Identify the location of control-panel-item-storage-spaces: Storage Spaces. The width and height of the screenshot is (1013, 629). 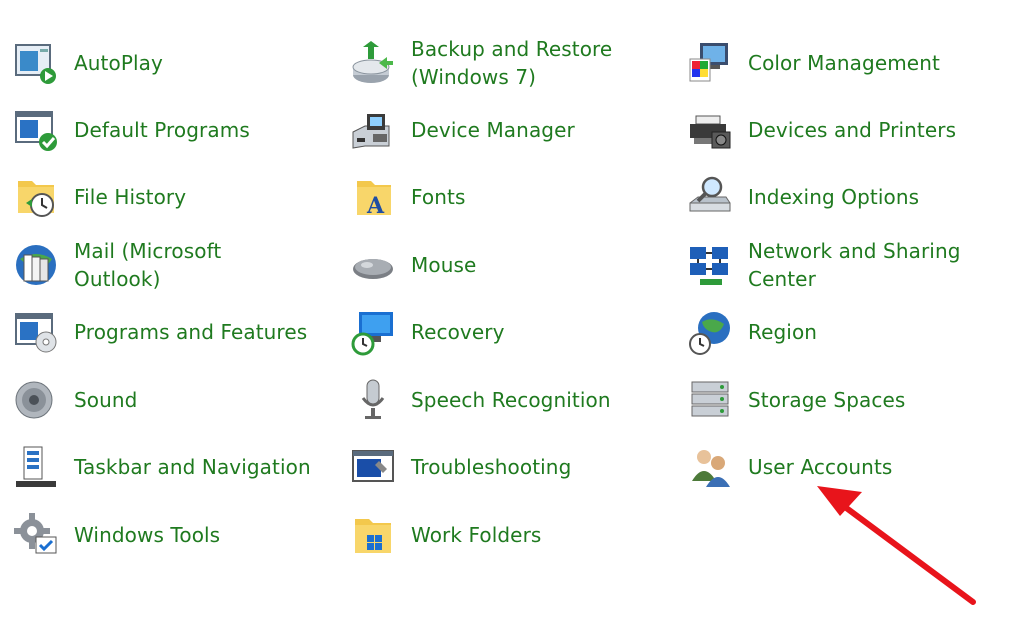
(836, 400).